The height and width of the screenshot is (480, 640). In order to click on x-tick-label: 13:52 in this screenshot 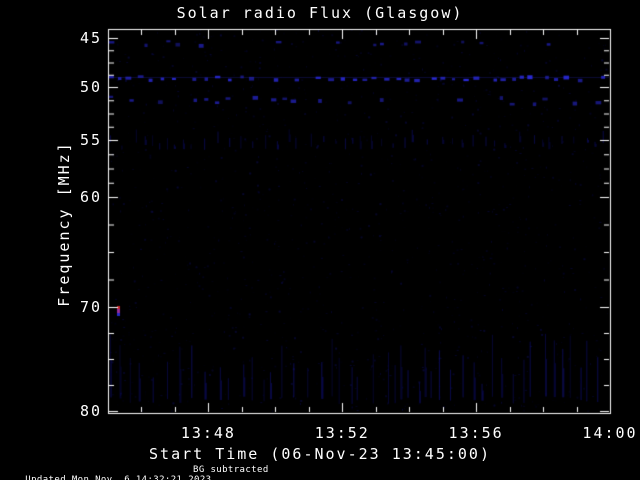, I will do `click(342, 433)`.